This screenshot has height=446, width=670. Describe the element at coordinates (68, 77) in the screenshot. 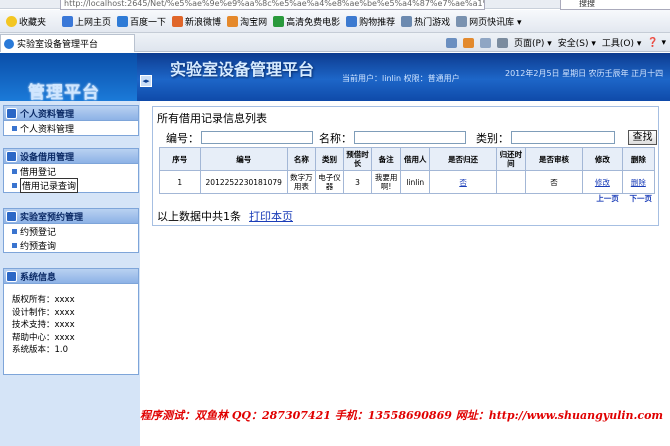

I see `logo: 管理平台` at that location.